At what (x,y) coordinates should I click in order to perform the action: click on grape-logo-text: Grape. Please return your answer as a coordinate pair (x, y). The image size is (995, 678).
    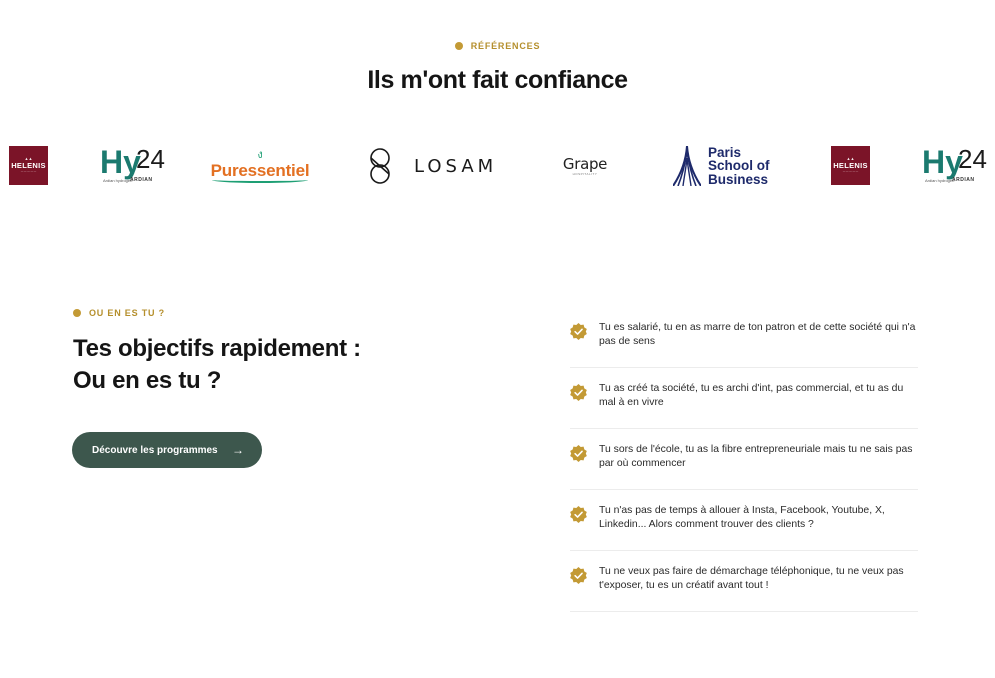
    Looking at the image, I should click on (585, 163).